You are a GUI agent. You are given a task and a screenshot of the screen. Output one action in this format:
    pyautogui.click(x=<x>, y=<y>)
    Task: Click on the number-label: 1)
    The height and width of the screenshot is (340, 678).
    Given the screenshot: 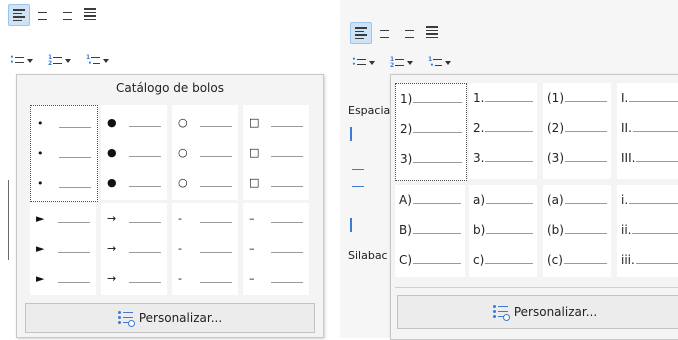 What is the action you would take?
    pyautogui.click(x=406, y=99)
    